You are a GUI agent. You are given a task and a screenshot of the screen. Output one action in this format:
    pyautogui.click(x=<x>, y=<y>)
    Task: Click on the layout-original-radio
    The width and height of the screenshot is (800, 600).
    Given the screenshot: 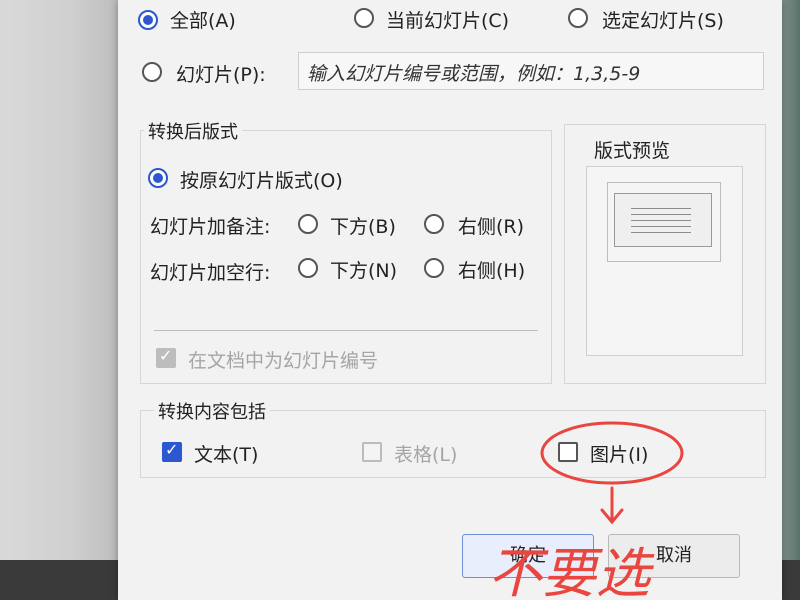 What is the action you would take?
    pyautogui.click(x=158, y=178)
    